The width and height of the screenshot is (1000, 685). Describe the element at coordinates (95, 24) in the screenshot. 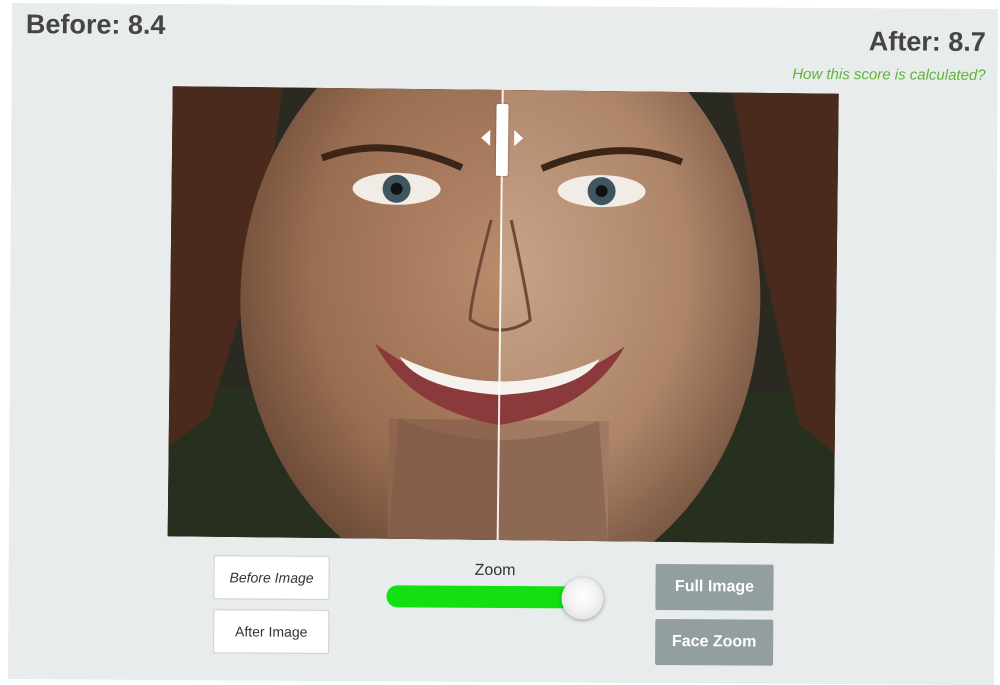

I see `before-score: Before: 8.4` at that location.